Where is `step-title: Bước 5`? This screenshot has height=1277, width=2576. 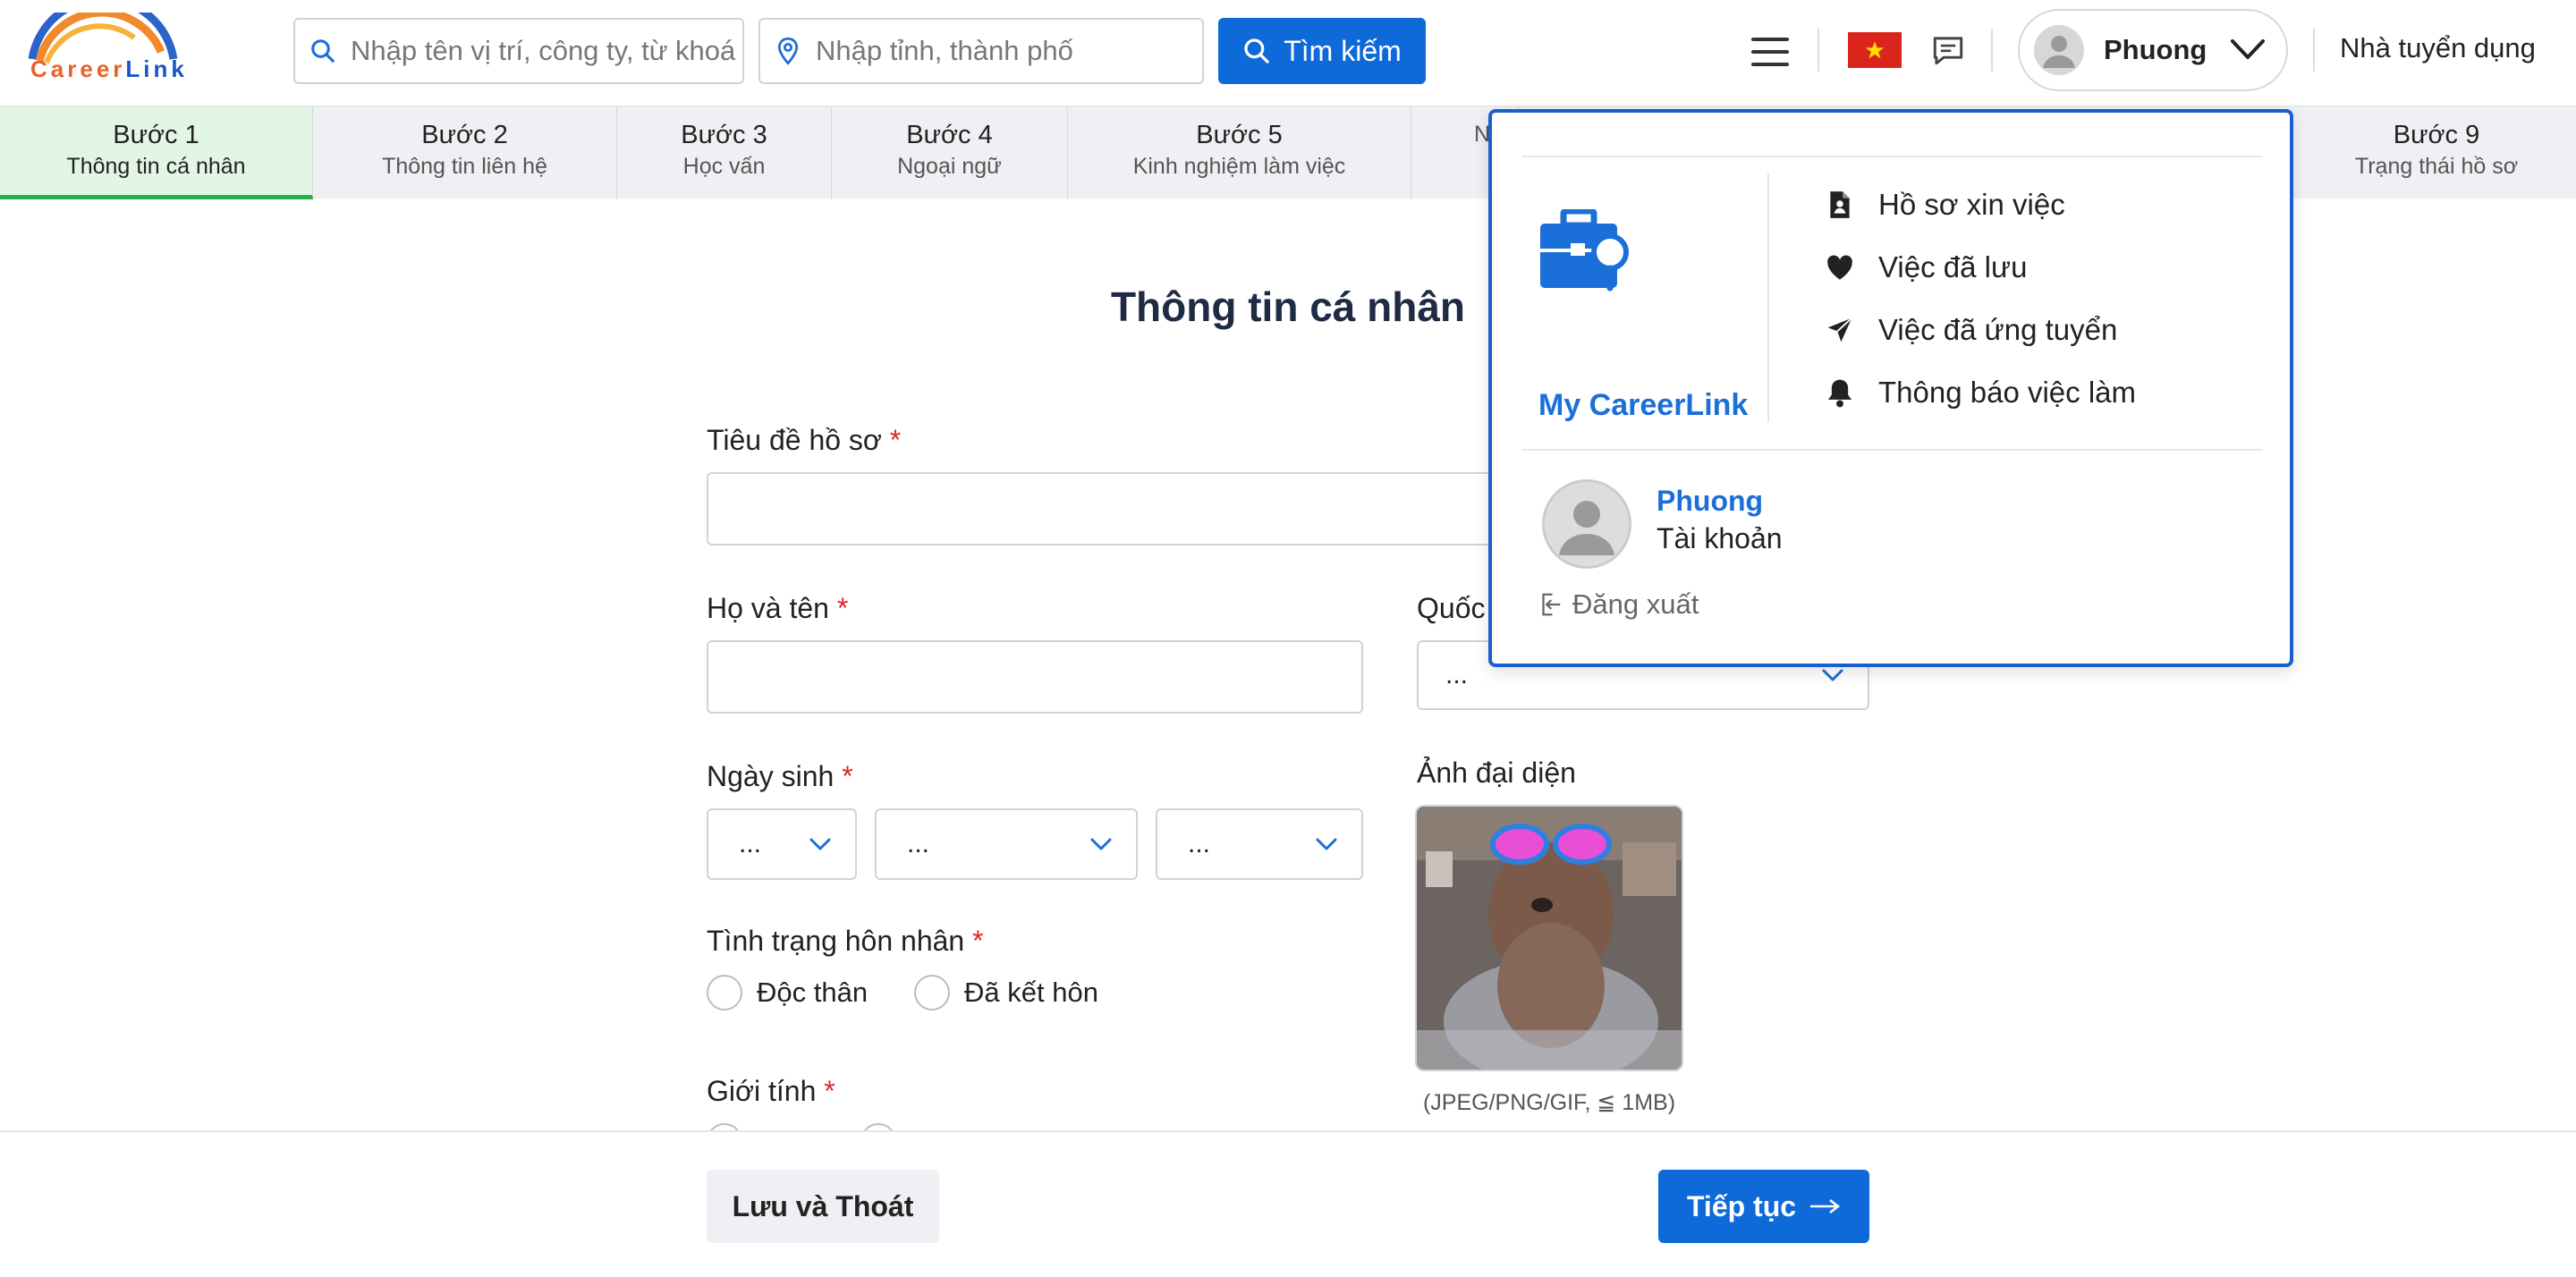 step-title: Bước 5 is located at coordinates (1239, 135).